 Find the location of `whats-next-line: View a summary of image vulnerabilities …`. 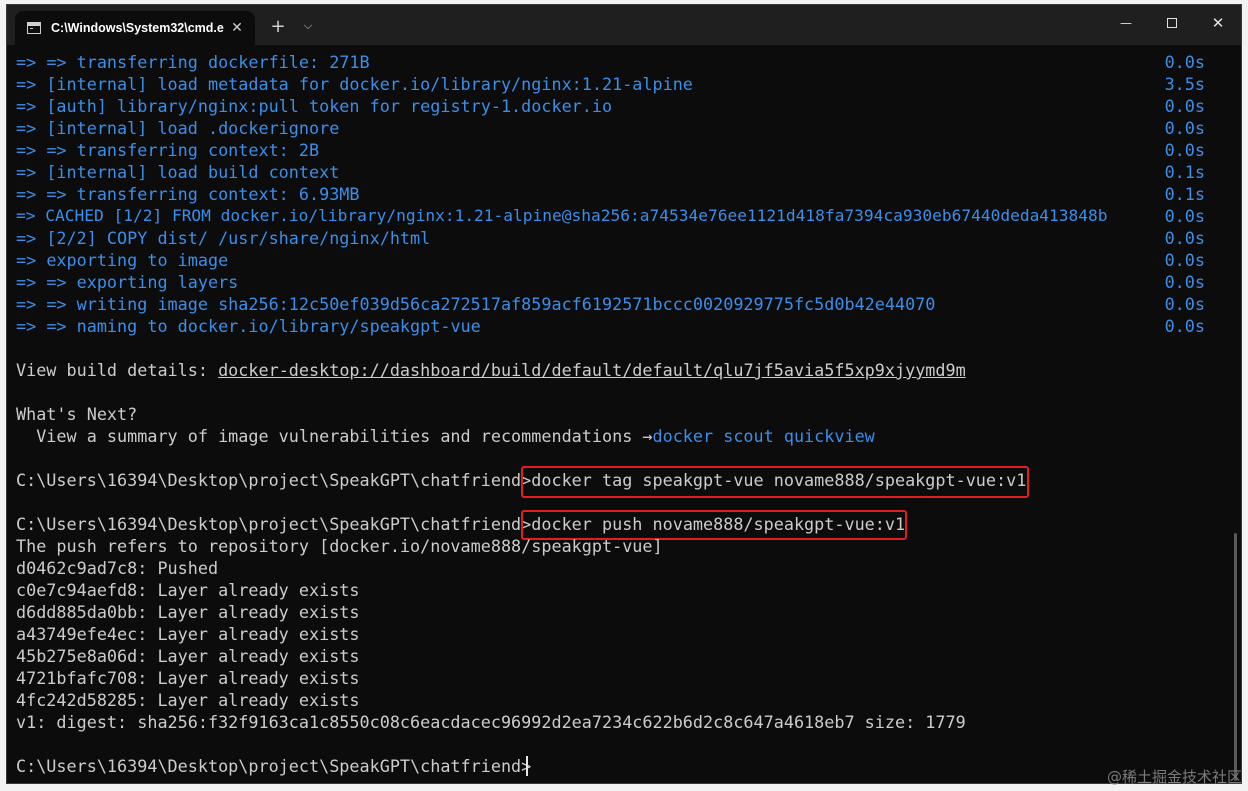

whats-next-line: View a summary of image vulnerabilities … is located at coordinates (445, 436).